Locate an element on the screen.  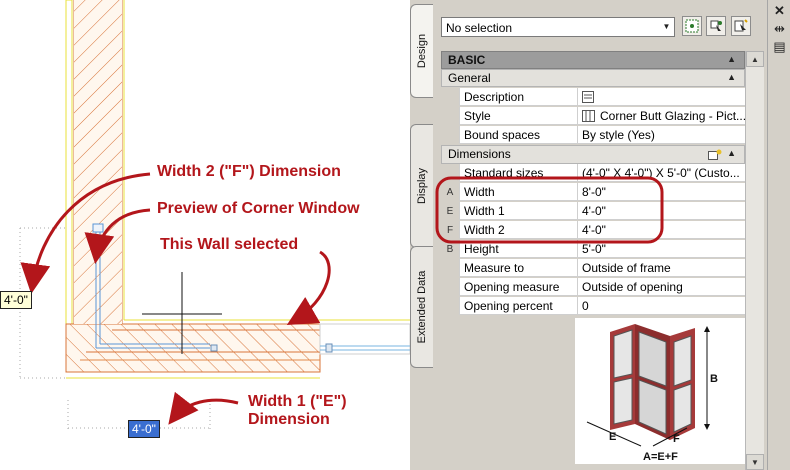
property-value is located at coordinates (661, 97).